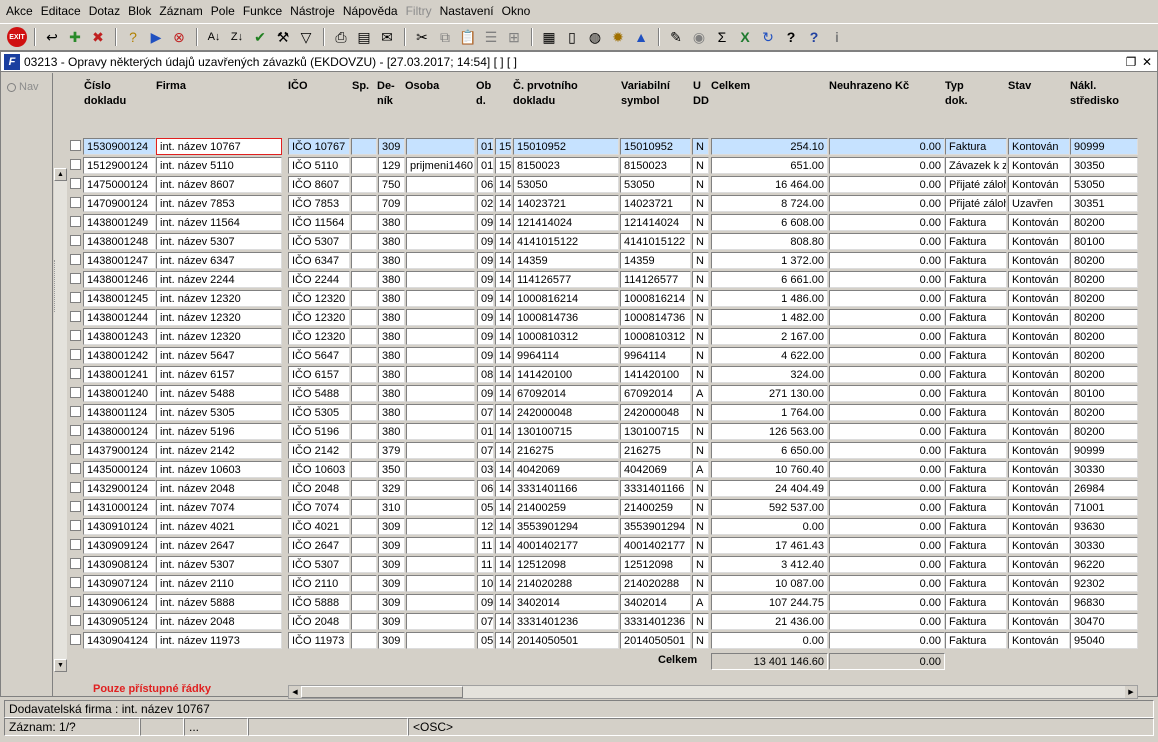 This screenshot has width=1158, height=742. Describe the element at coordinates (319, 469) in the screenshot. I see `cell-ico: IČO 10603` at that location.